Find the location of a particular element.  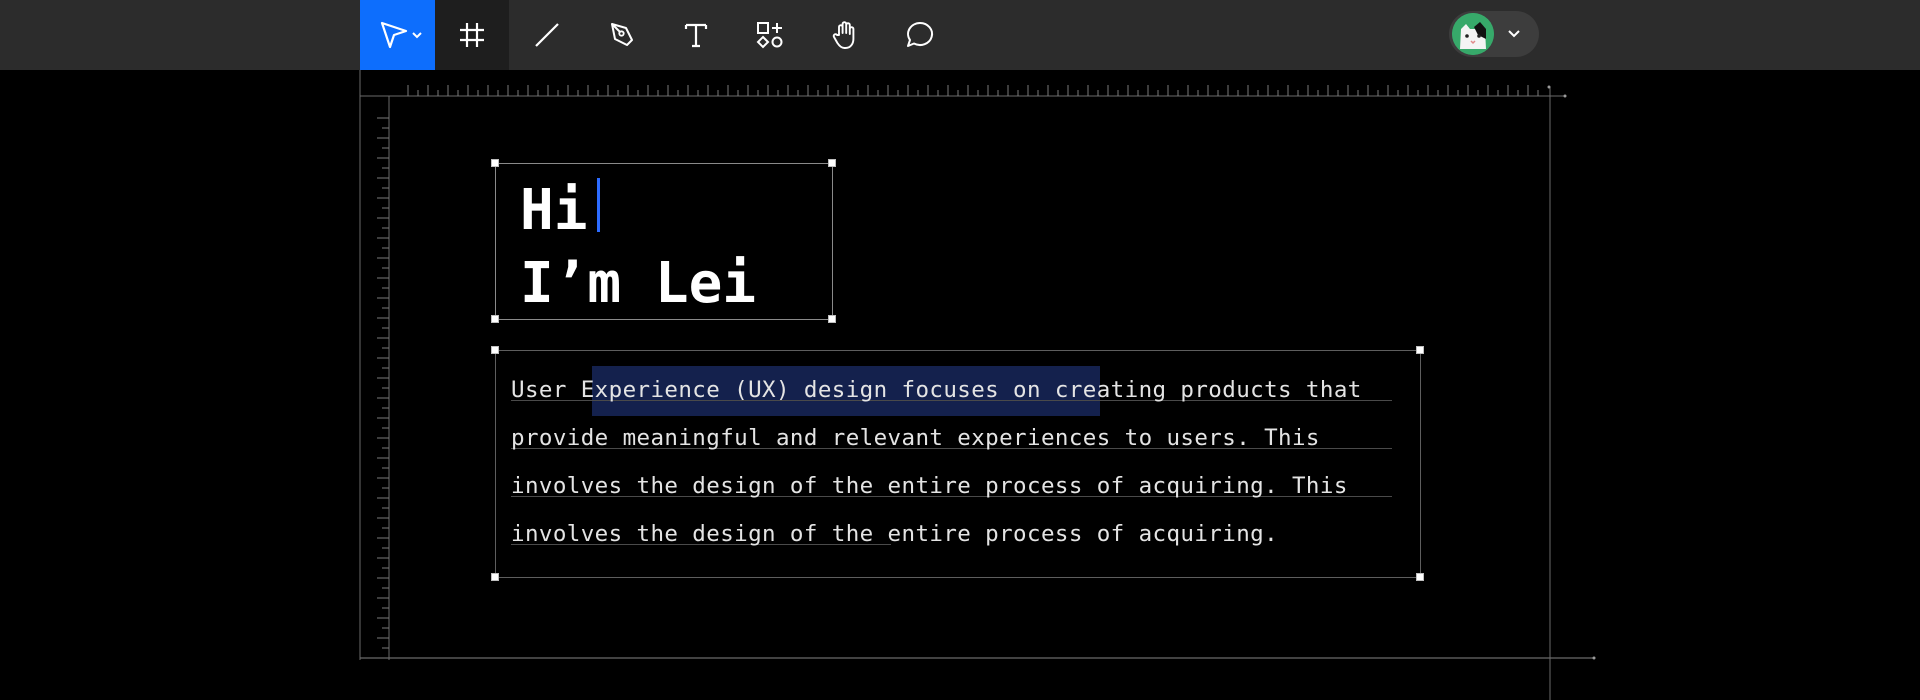

comment-bubble-icon is located at coordinates (920, 34).